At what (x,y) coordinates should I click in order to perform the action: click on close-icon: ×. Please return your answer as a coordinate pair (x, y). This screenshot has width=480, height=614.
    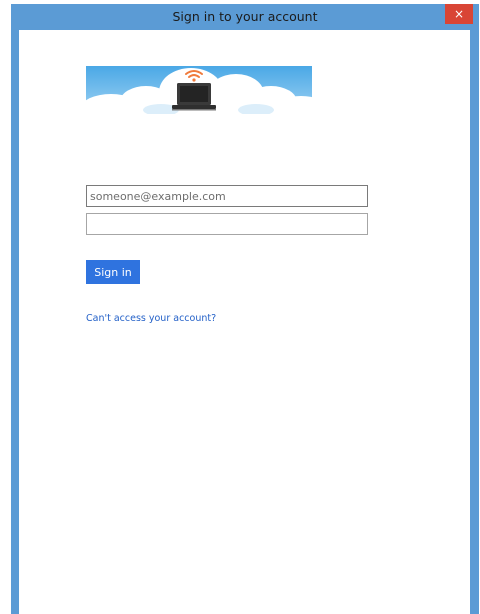
    Looking at the image, I should click on (459, 14).